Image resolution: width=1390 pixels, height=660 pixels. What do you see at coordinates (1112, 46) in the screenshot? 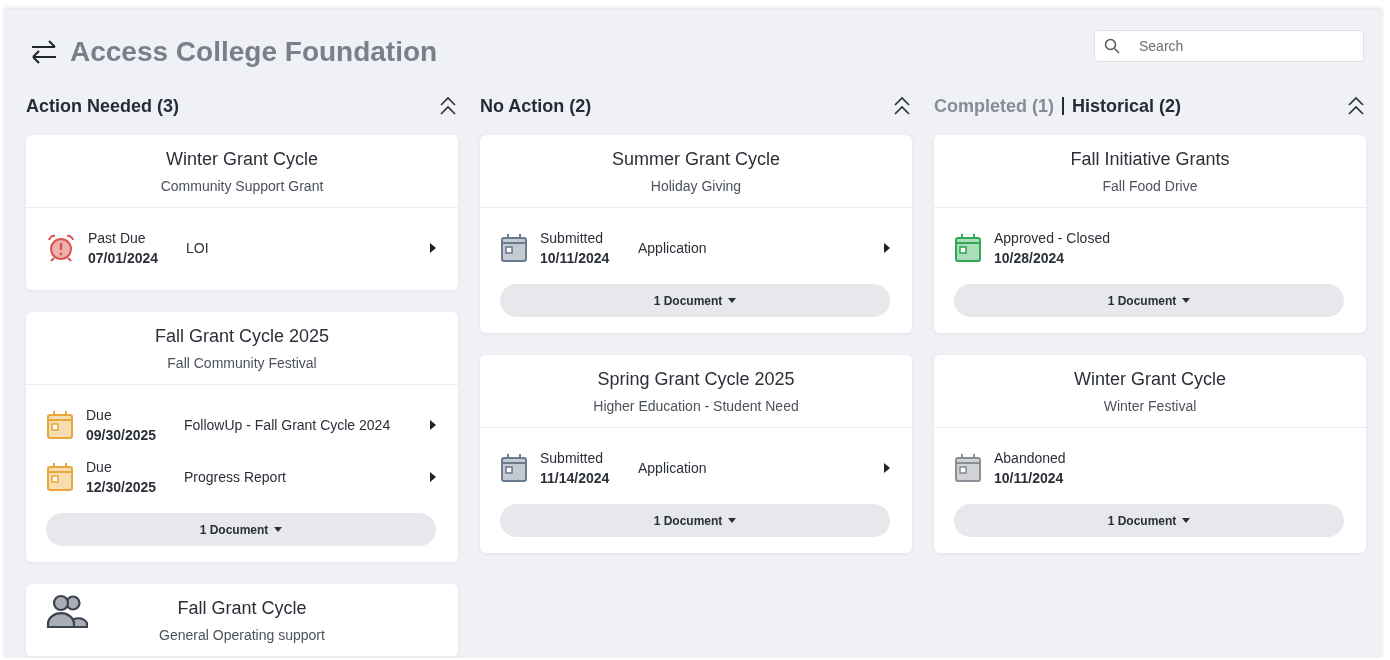
I see `search-icon` at bounding box center [1112, 46].